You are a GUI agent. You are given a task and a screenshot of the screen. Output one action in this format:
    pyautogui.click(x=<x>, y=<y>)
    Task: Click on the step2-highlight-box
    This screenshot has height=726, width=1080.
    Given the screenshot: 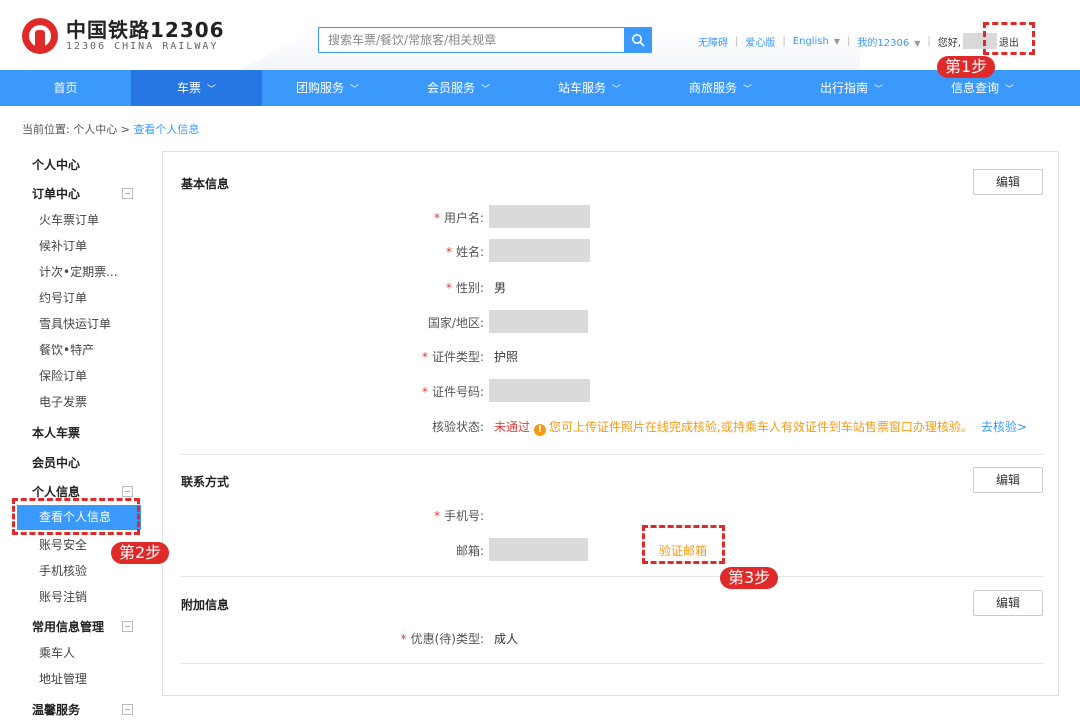 What is the action you would take?
    pyautogui.click(x=76, y=516)
    